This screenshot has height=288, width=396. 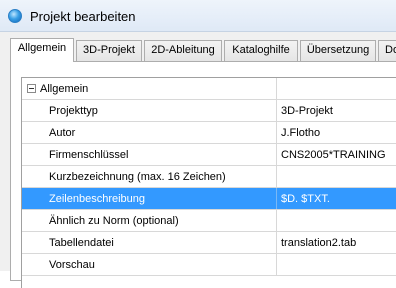 I want to click on property-label: Vorschau, so click(x=72, y=265).